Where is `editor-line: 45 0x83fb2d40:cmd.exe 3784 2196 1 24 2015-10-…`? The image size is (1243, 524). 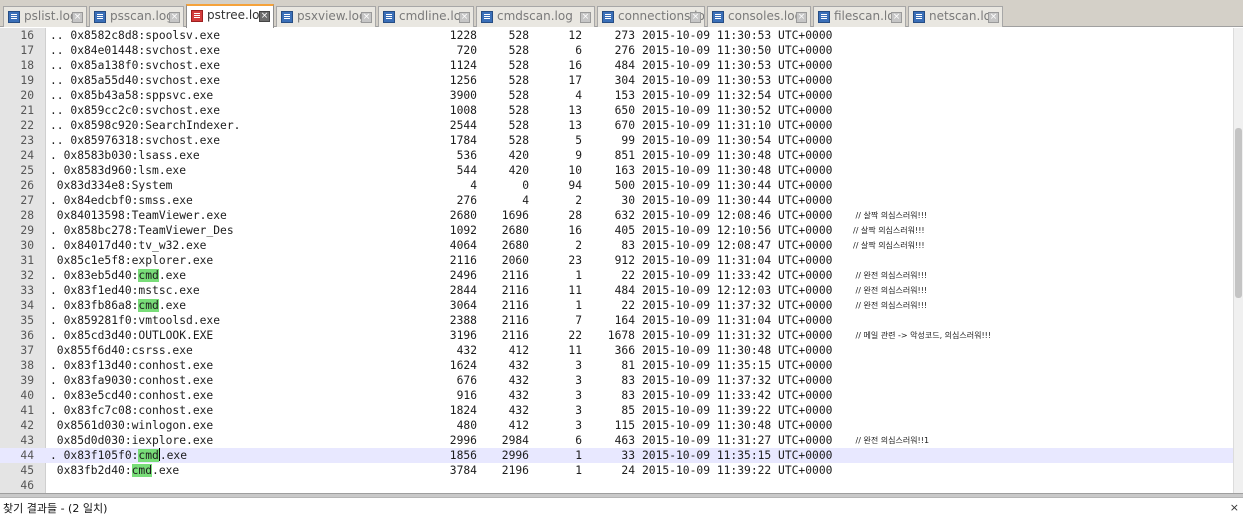 editor-line: 45 0x83fb2d40:cmd.exe 3784 2196 1 24 2015-10-… is located at coordinates (616, 470).